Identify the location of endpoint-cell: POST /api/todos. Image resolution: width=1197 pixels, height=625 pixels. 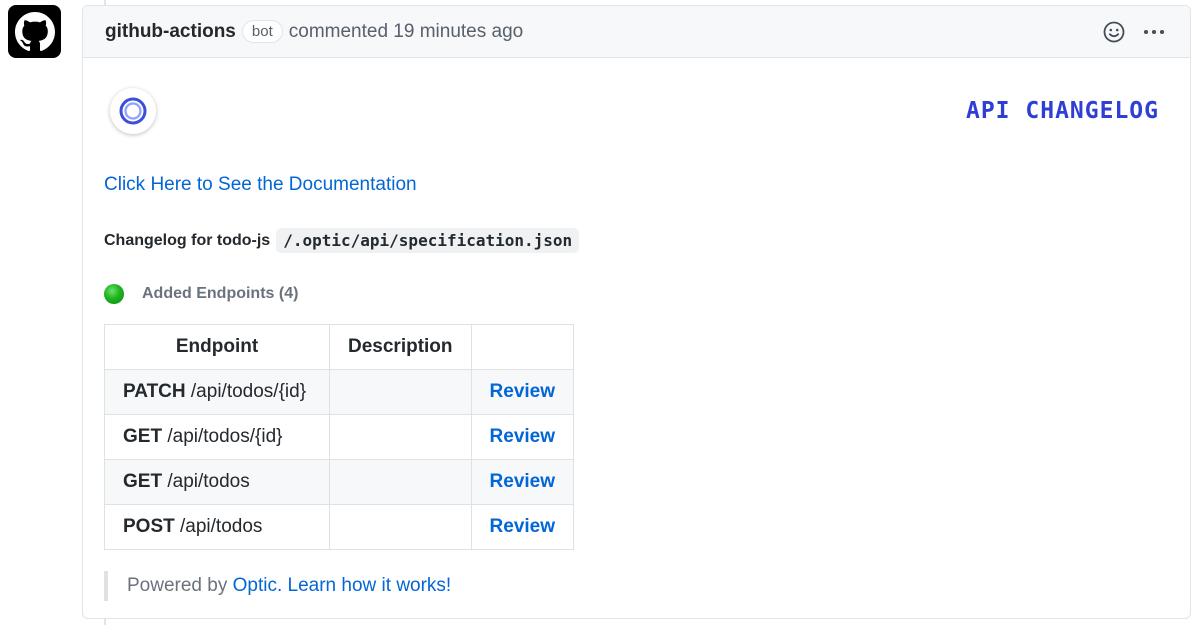
(217, 527).